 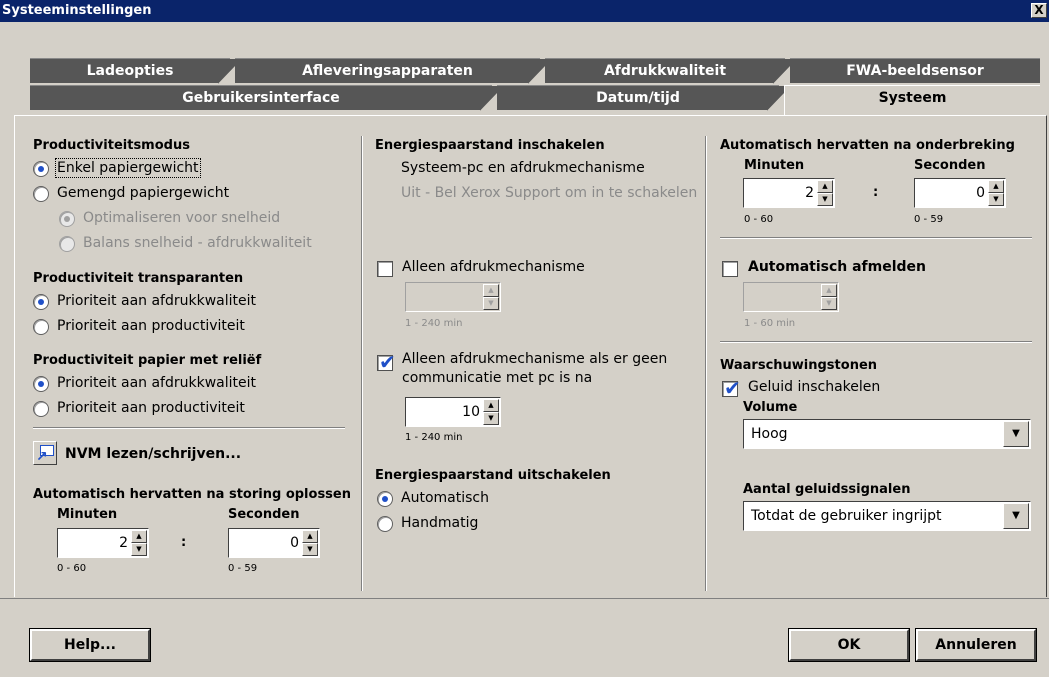 I want to click on interrupt-minutes-value: 2, so click(x=809, y=193).